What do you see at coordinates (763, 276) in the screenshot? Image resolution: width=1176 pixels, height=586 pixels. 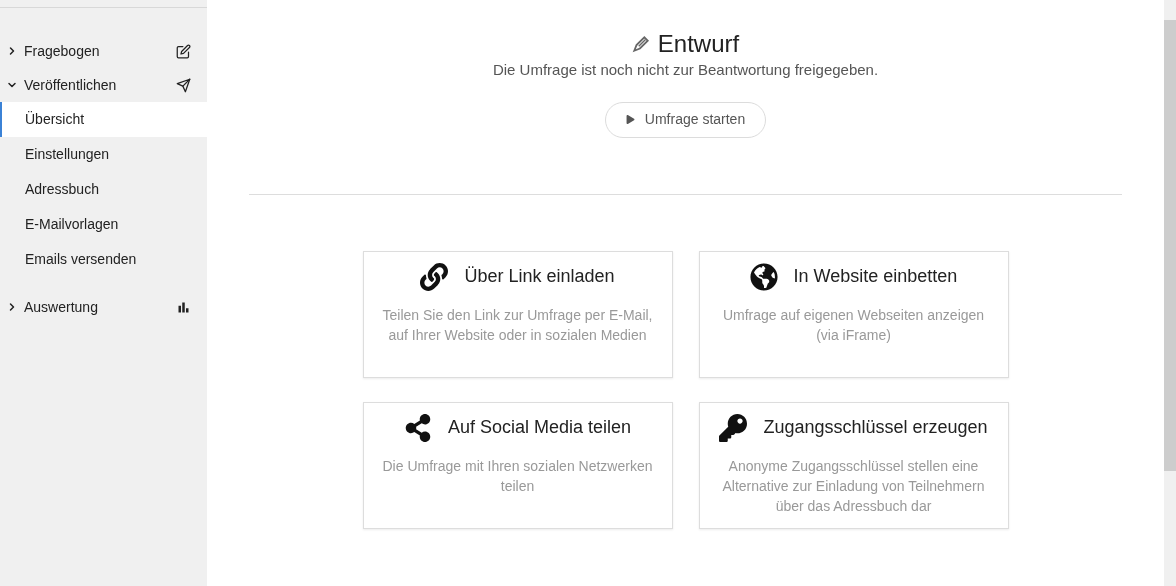 I see `globe-icon` at bounding box center [763, 276].